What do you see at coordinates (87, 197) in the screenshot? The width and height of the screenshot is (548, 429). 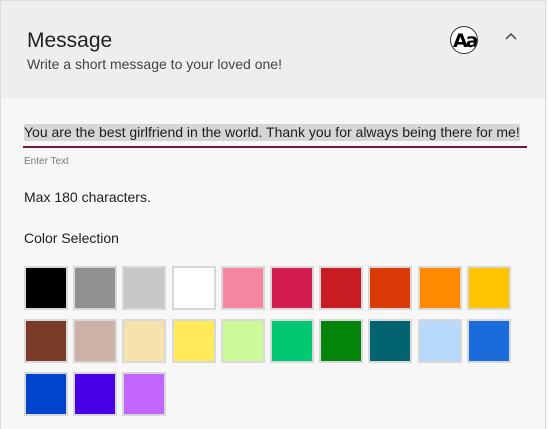 I see `max-characters-note: Max 180 characters.` at bounding box center [87, 197].